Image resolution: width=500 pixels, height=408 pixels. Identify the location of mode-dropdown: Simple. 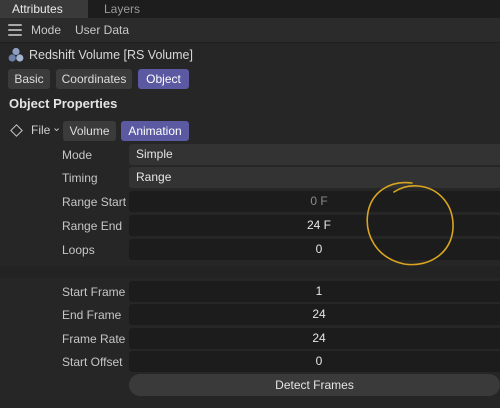
(314, 154).